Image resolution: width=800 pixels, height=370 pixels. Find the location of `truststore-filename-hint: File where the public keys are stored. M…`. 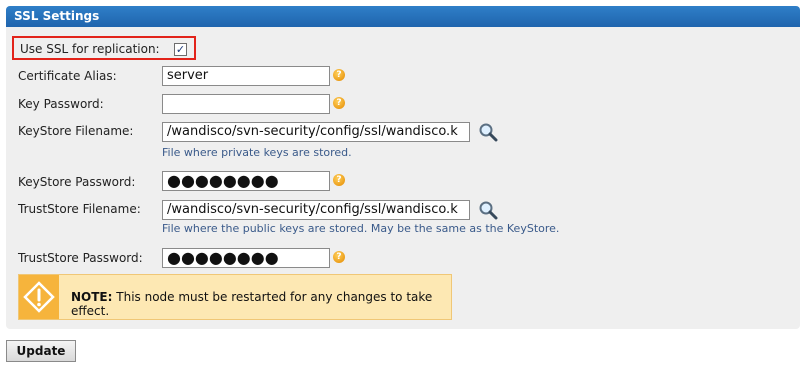

truststore-filename-hint: File where the public keys are stored. M… is located at coordinates (361, 228).